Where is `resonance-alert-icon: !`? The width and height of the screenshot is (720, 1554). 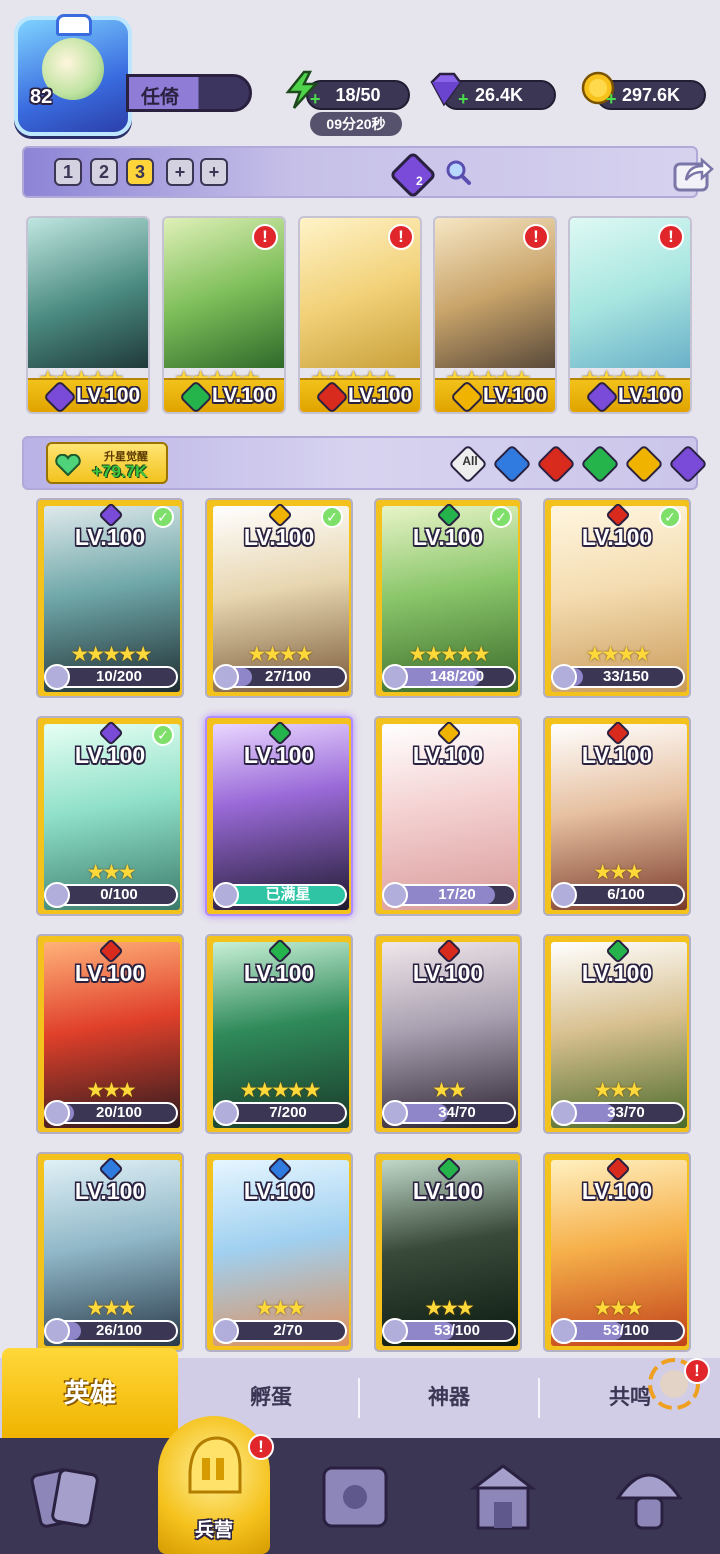
resonance-alert-icon: ! is located at coordinates (697, 1371).